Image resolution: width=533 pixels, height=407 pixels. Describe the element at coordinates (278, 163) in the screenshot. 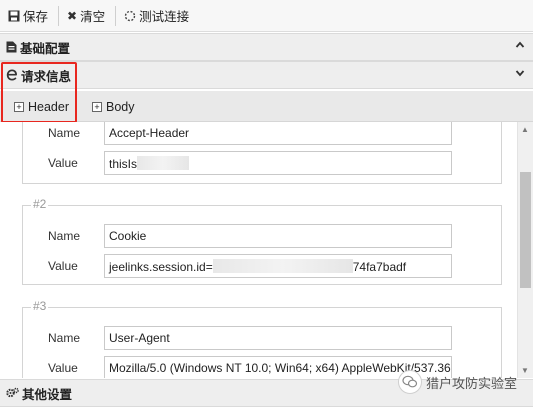

I see `header-value-input: thisIs` at that location.